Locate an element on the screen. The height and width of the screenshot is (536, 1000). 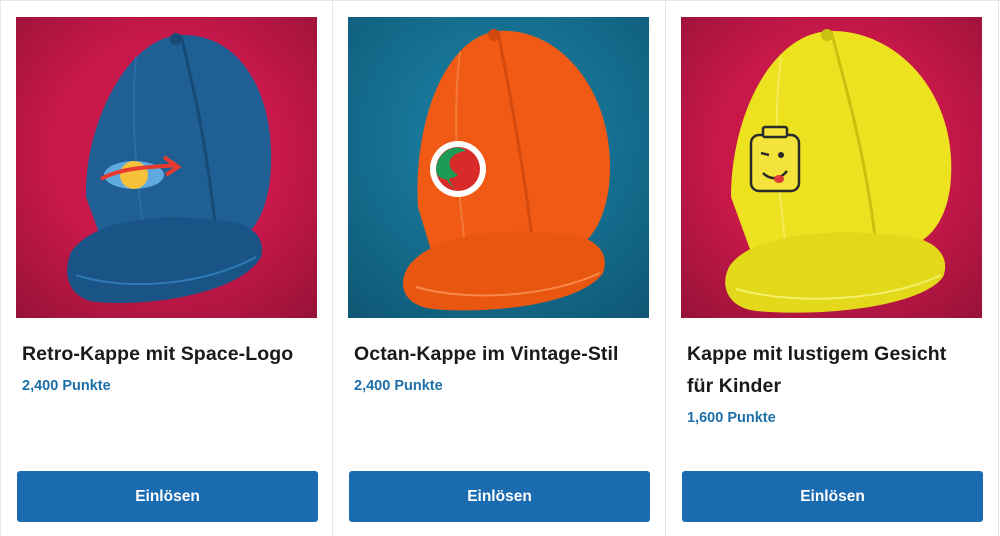
product-title: Retro-Kappe mit Space-Logo is located at coordinates (167, 354).